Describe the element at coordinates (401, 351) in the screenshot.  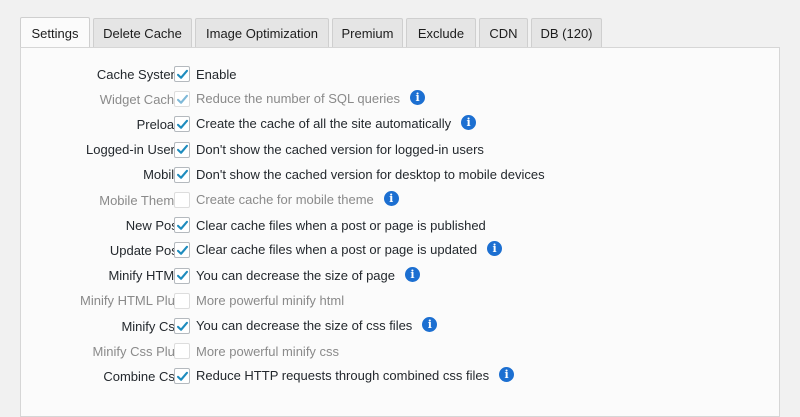
I see `setting-row-minify-css-plus: Minify Css Plus: More powerful minify css` at that location.